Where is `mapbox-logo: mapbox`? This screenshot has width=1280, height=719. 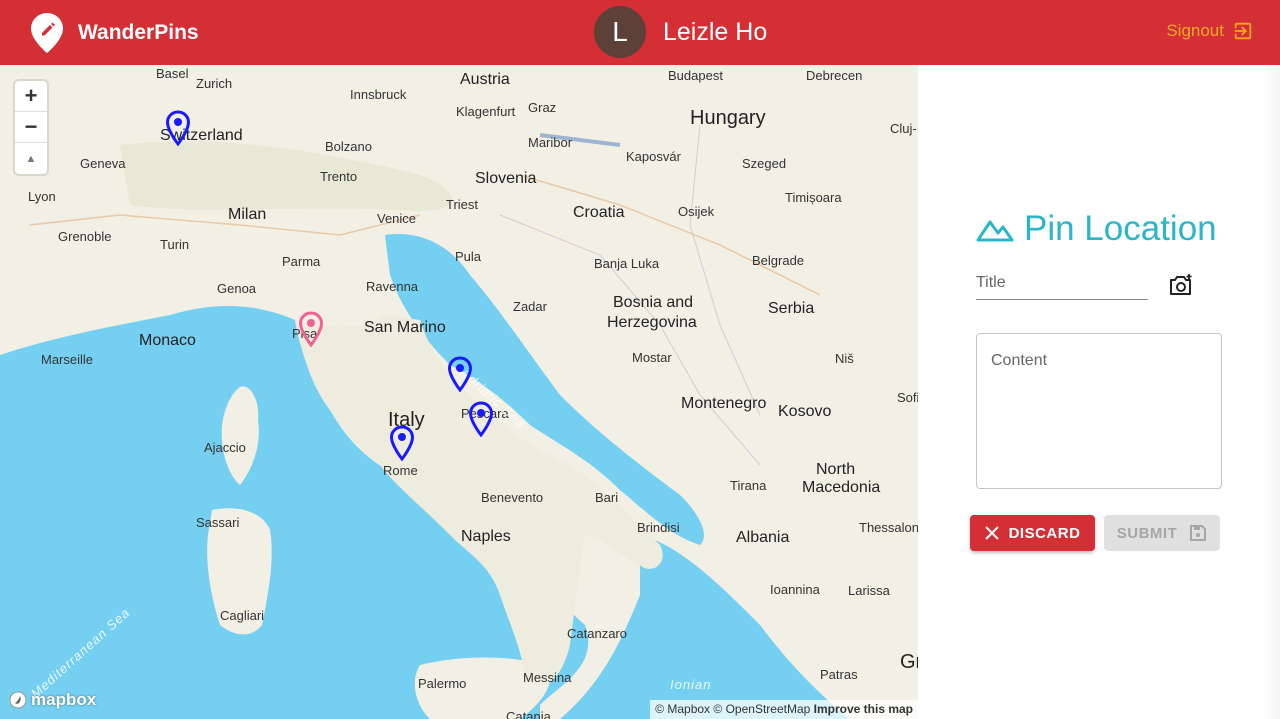
mapbox-logo: mapbox is located at coordinates (52, 700).